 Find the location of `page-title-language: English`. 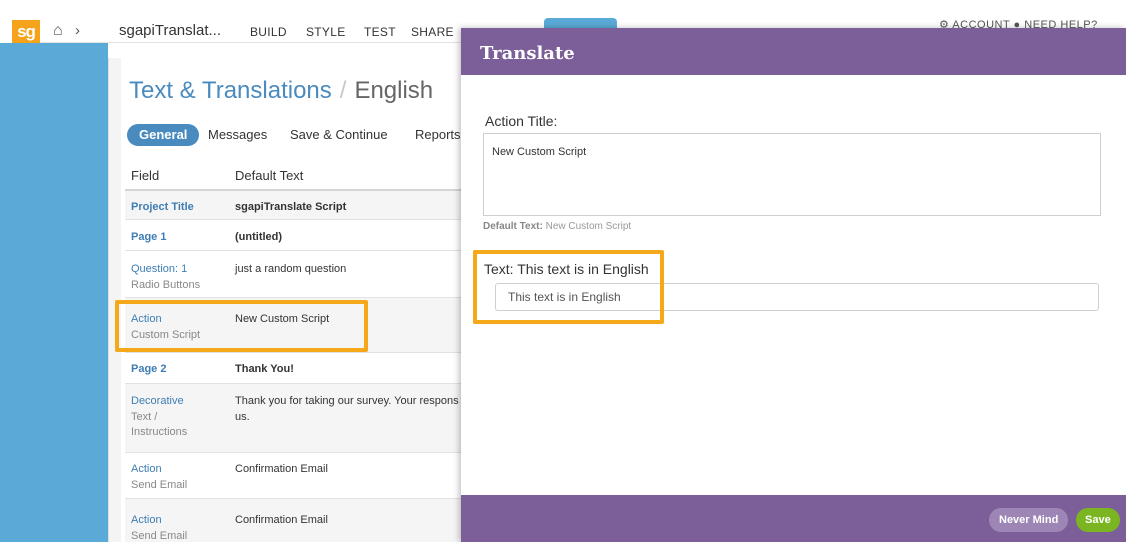

page-title-language: English is located at coordinates (394, 90).